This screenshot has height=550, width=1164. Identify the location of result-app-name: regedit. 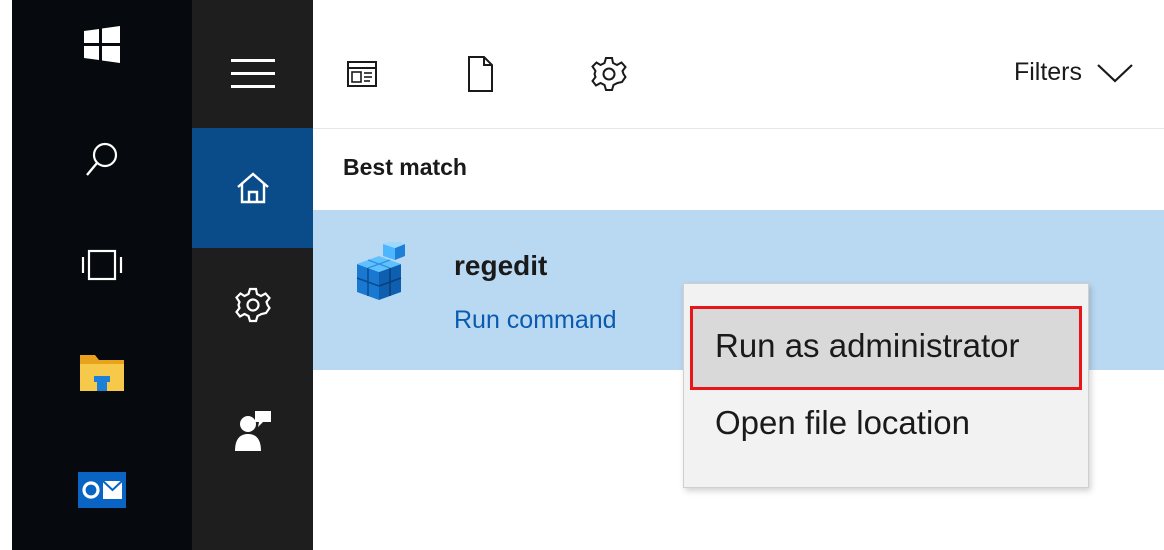
(501, 265).